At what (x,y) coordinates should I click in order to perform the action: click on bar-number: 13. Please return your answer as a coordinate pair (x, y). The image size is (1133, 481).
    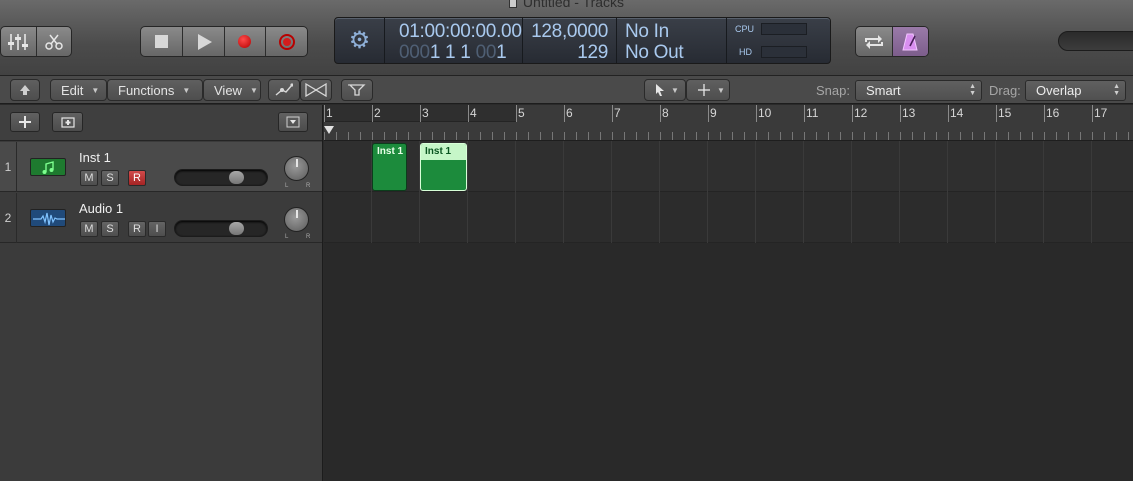
    Looking at the image, I should click on (909, 113).